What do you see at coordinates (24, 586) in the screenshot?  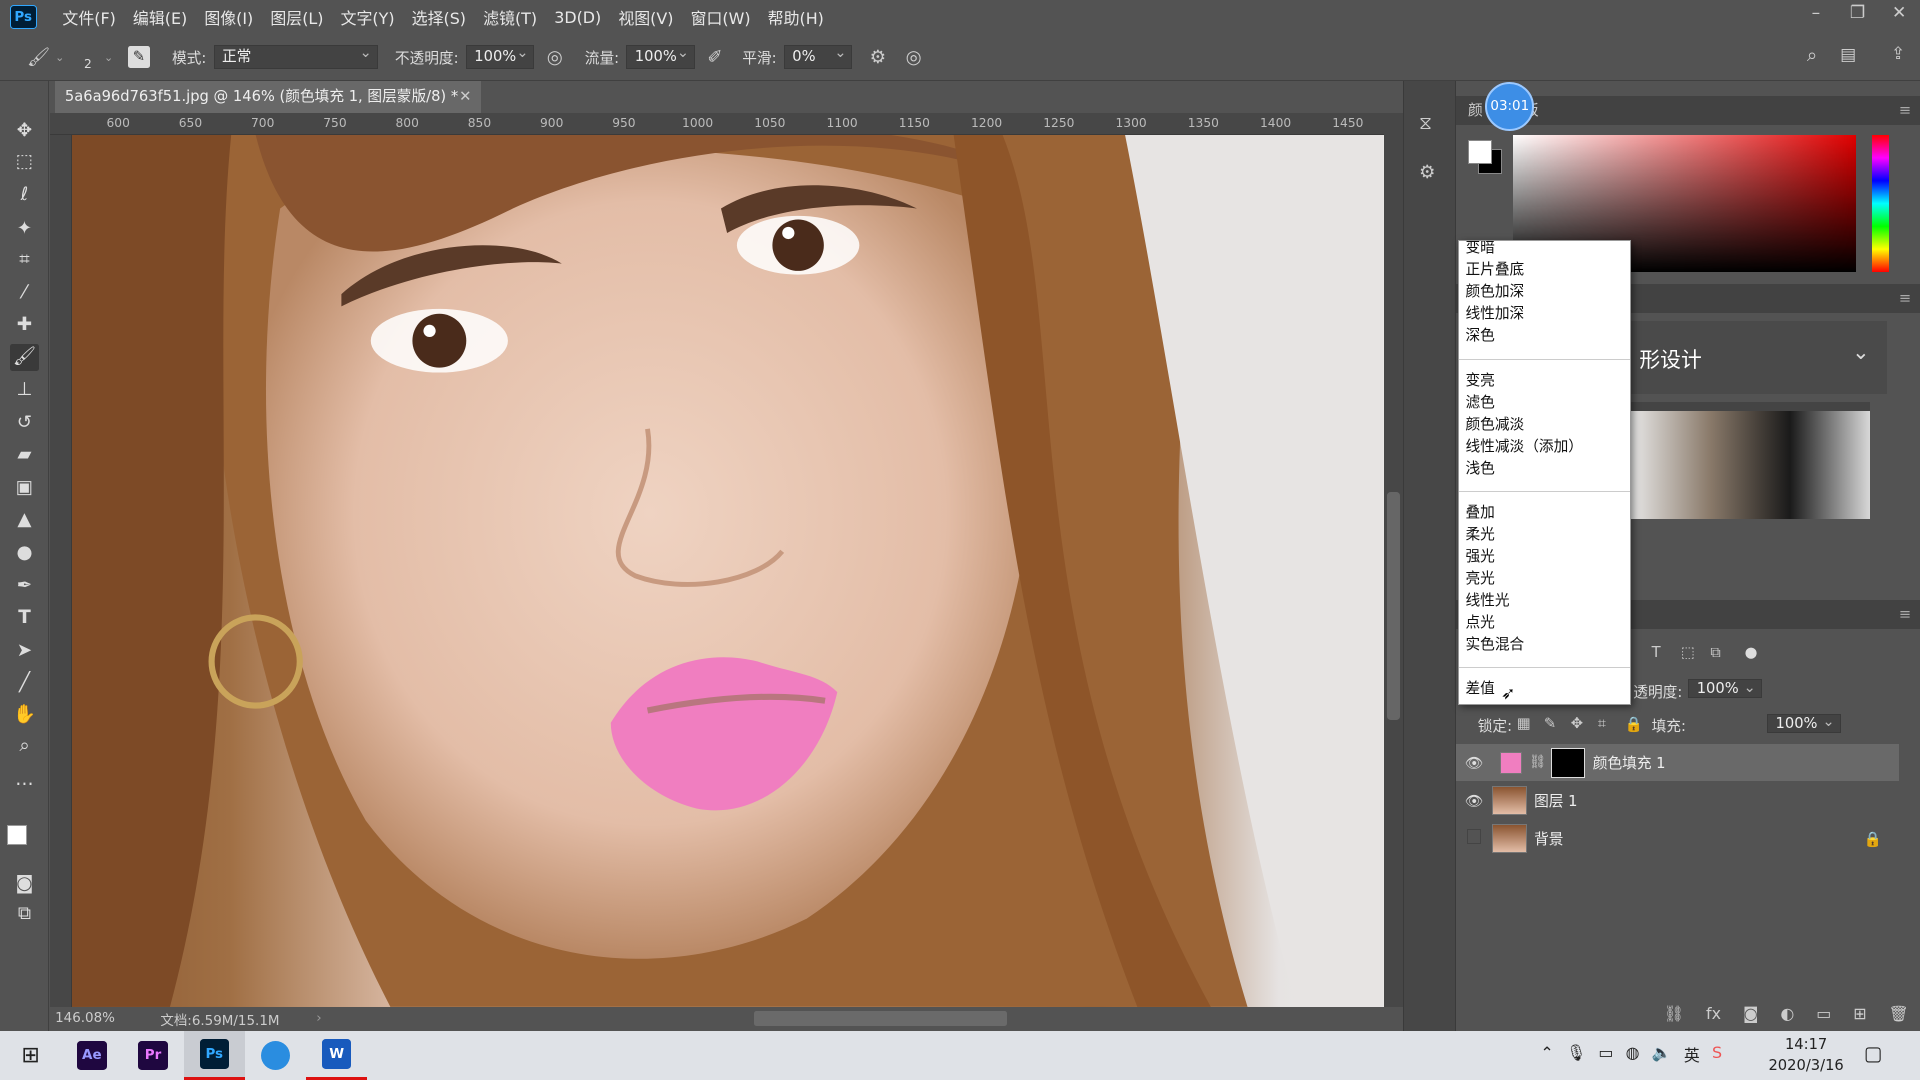 I see `pen-tool-icon: ✒` at bounding box center [24, 586].